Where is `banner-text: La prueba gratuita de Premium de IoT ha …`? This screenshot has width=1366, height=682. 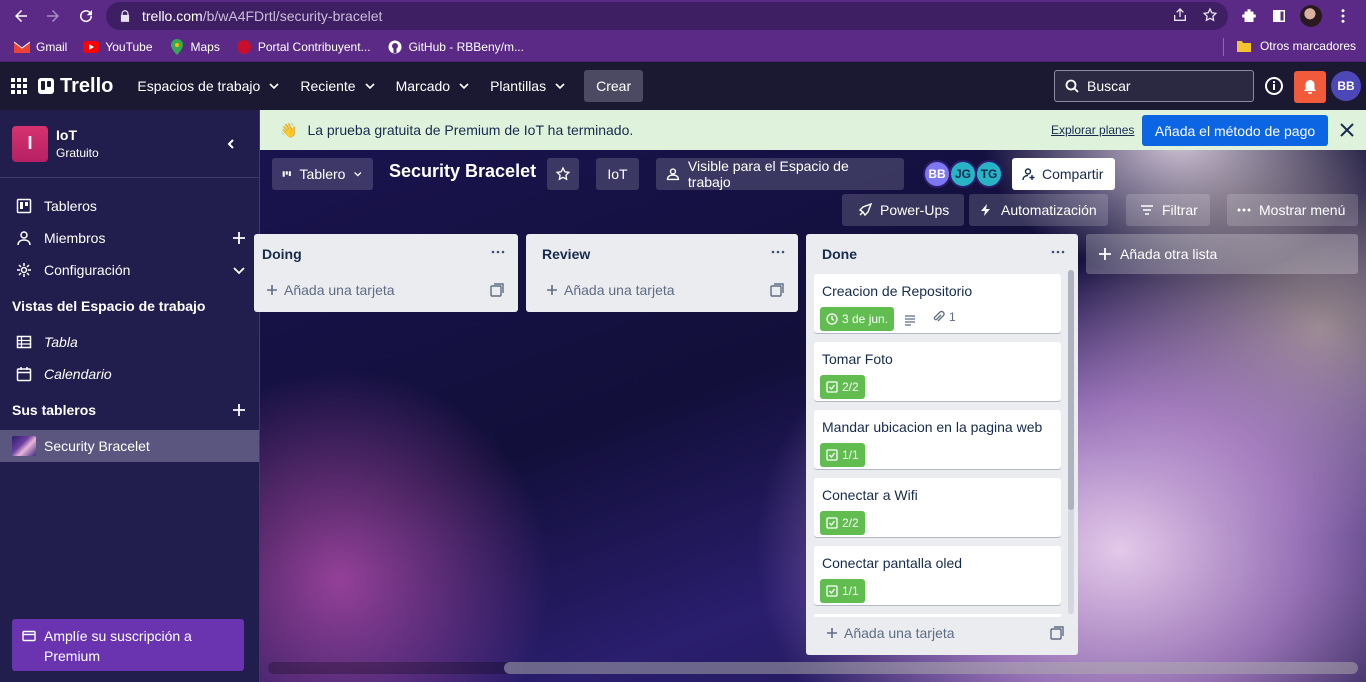 banner-text: La prueba gratuita de Premium de IoT ha … is located at coordinates (470, 130).